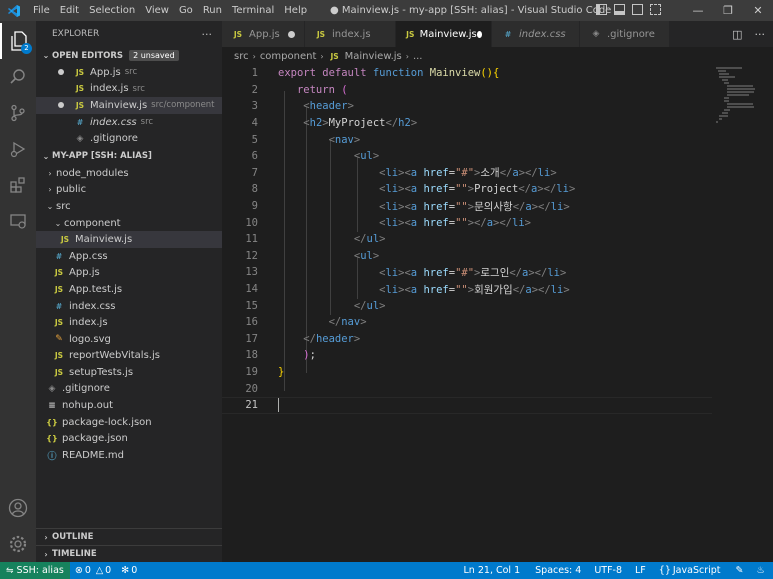 The height and width of the screenshot is (579, 773). What do you see at coordinates (637, 9) in the screenshot?
I see `toggle-secondary-sidebar-icon` at bounding box center [637, 9].